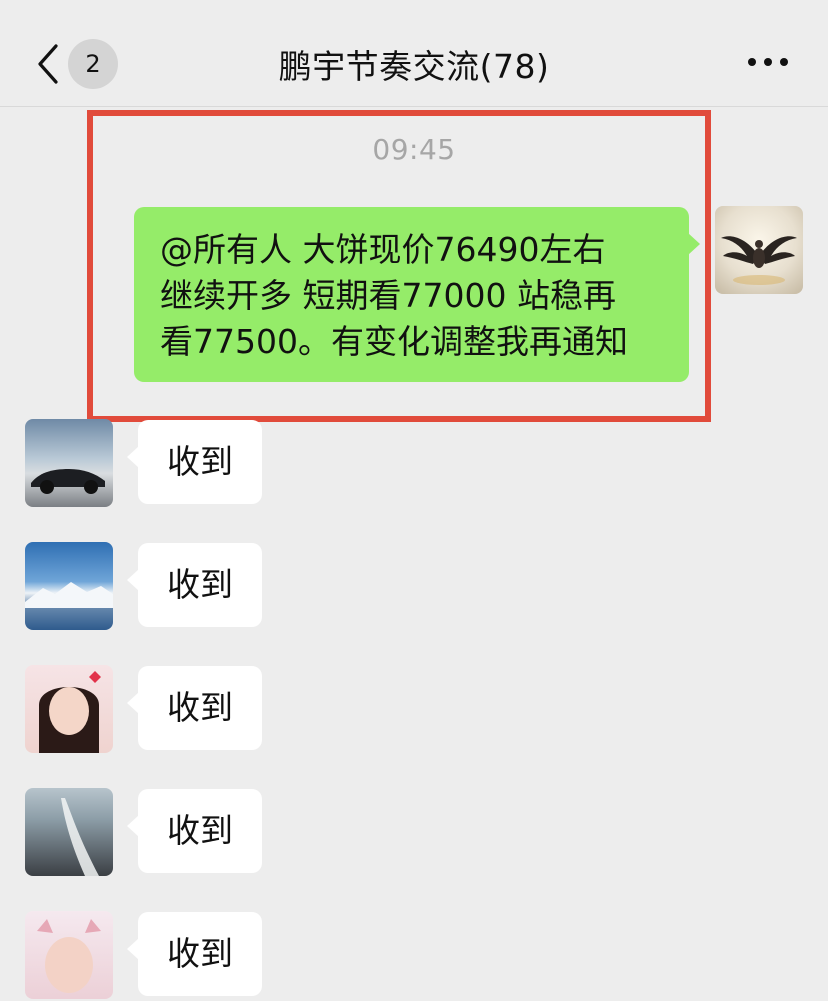  Describe the element at coordinates (414, 149) in the screenshot. I see `message-timestamp: 09:45` at that location.